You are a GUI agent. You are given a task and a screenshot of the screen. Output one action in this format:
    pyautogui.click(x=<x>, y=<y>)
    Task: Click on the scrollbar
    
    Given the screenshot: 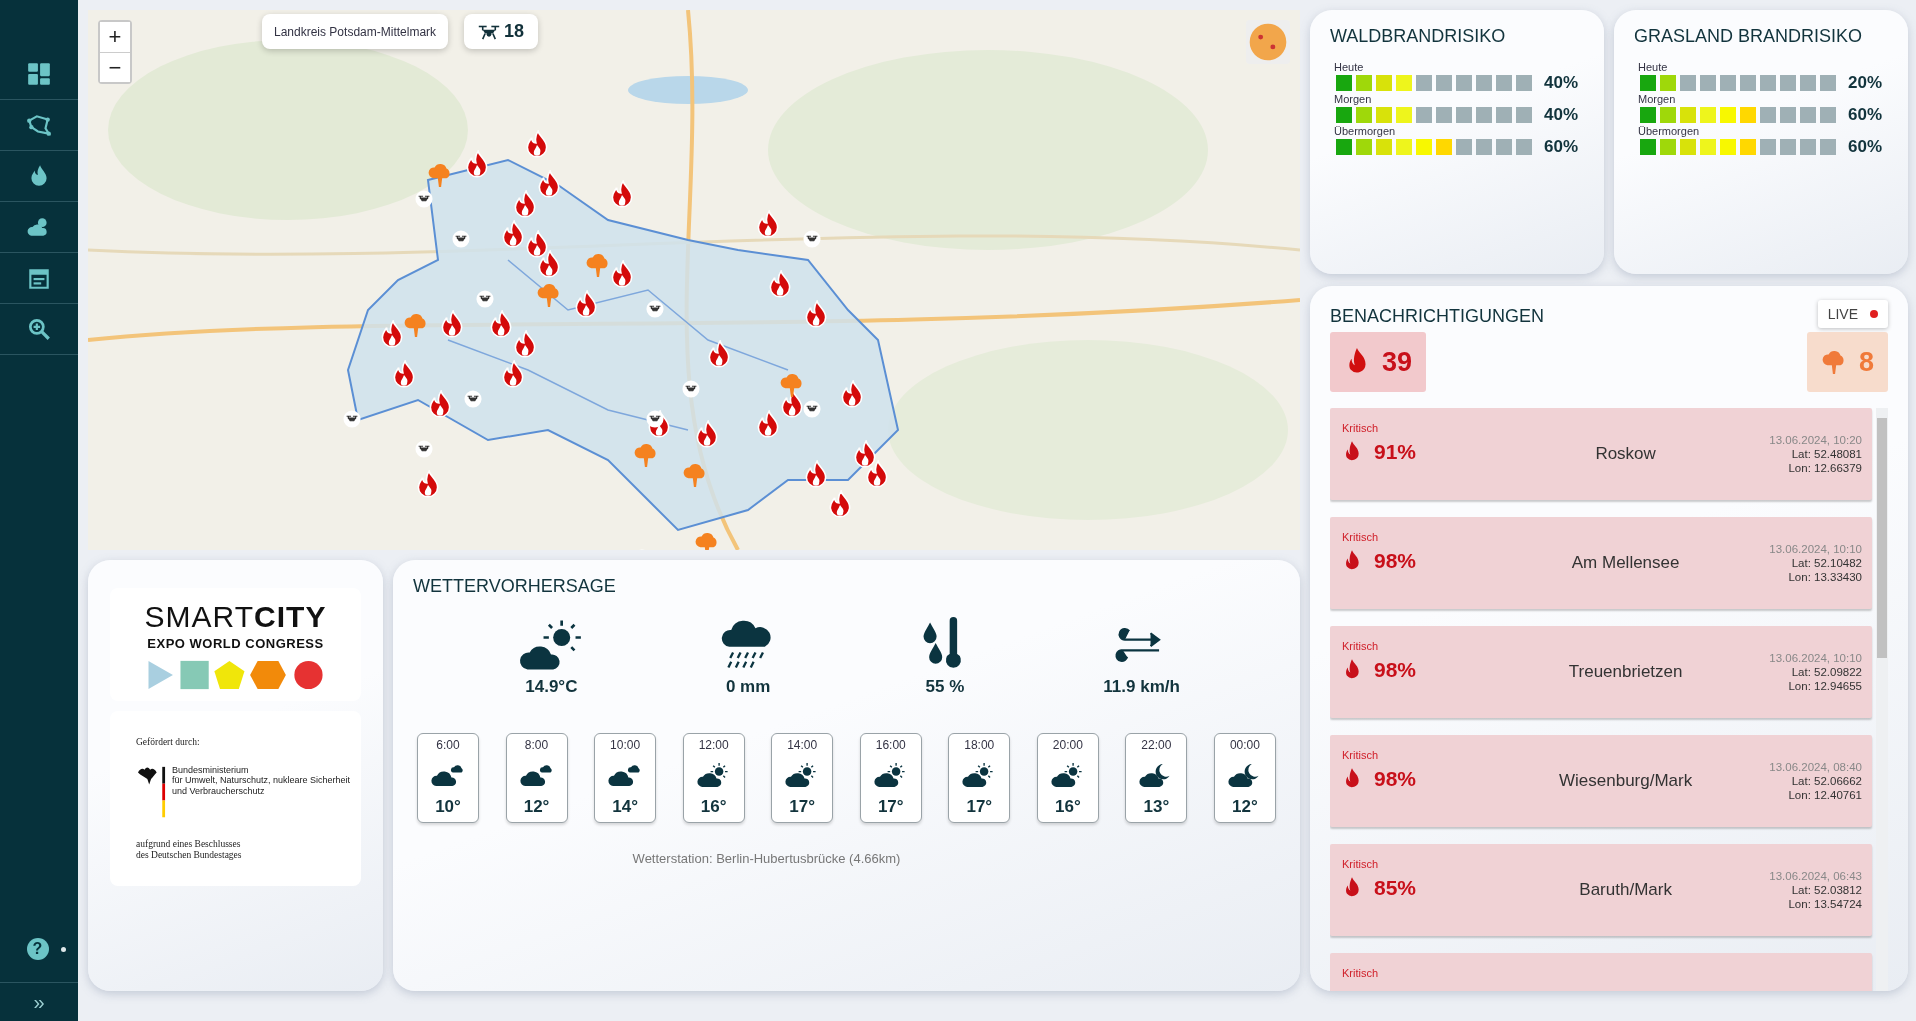 What is the action you would take?
    pyautogui.click(x=1882, y=699)
    